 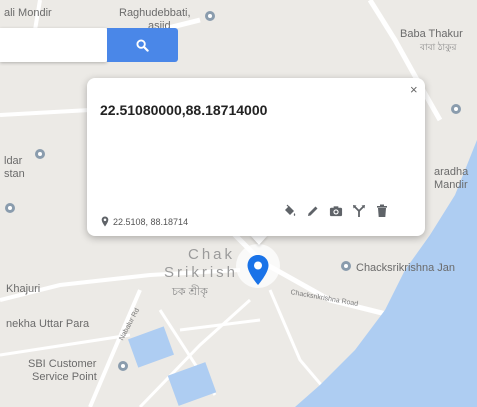 I want to click on camera-icon, so click(x=336, y=211).